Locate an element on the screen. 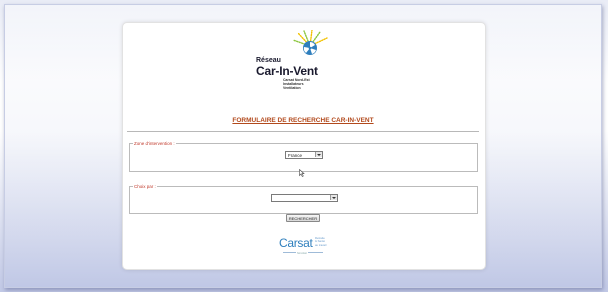  carsat-logo-tag: Nord-Est is located at coordinates (302, 253).